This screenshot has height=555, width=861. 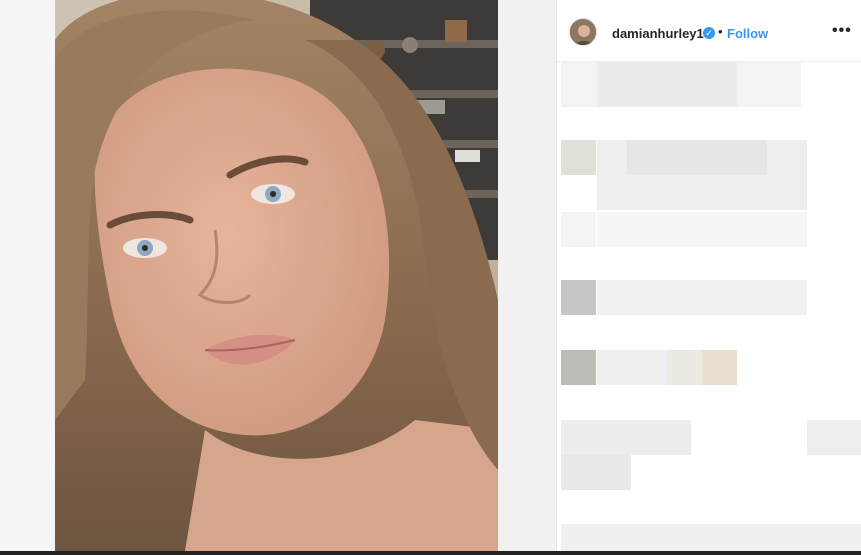 What do you see at coordinates (658, 33) in the screenshot?
I see `username-link: damianhurley1` at bounding box center [658, 33].